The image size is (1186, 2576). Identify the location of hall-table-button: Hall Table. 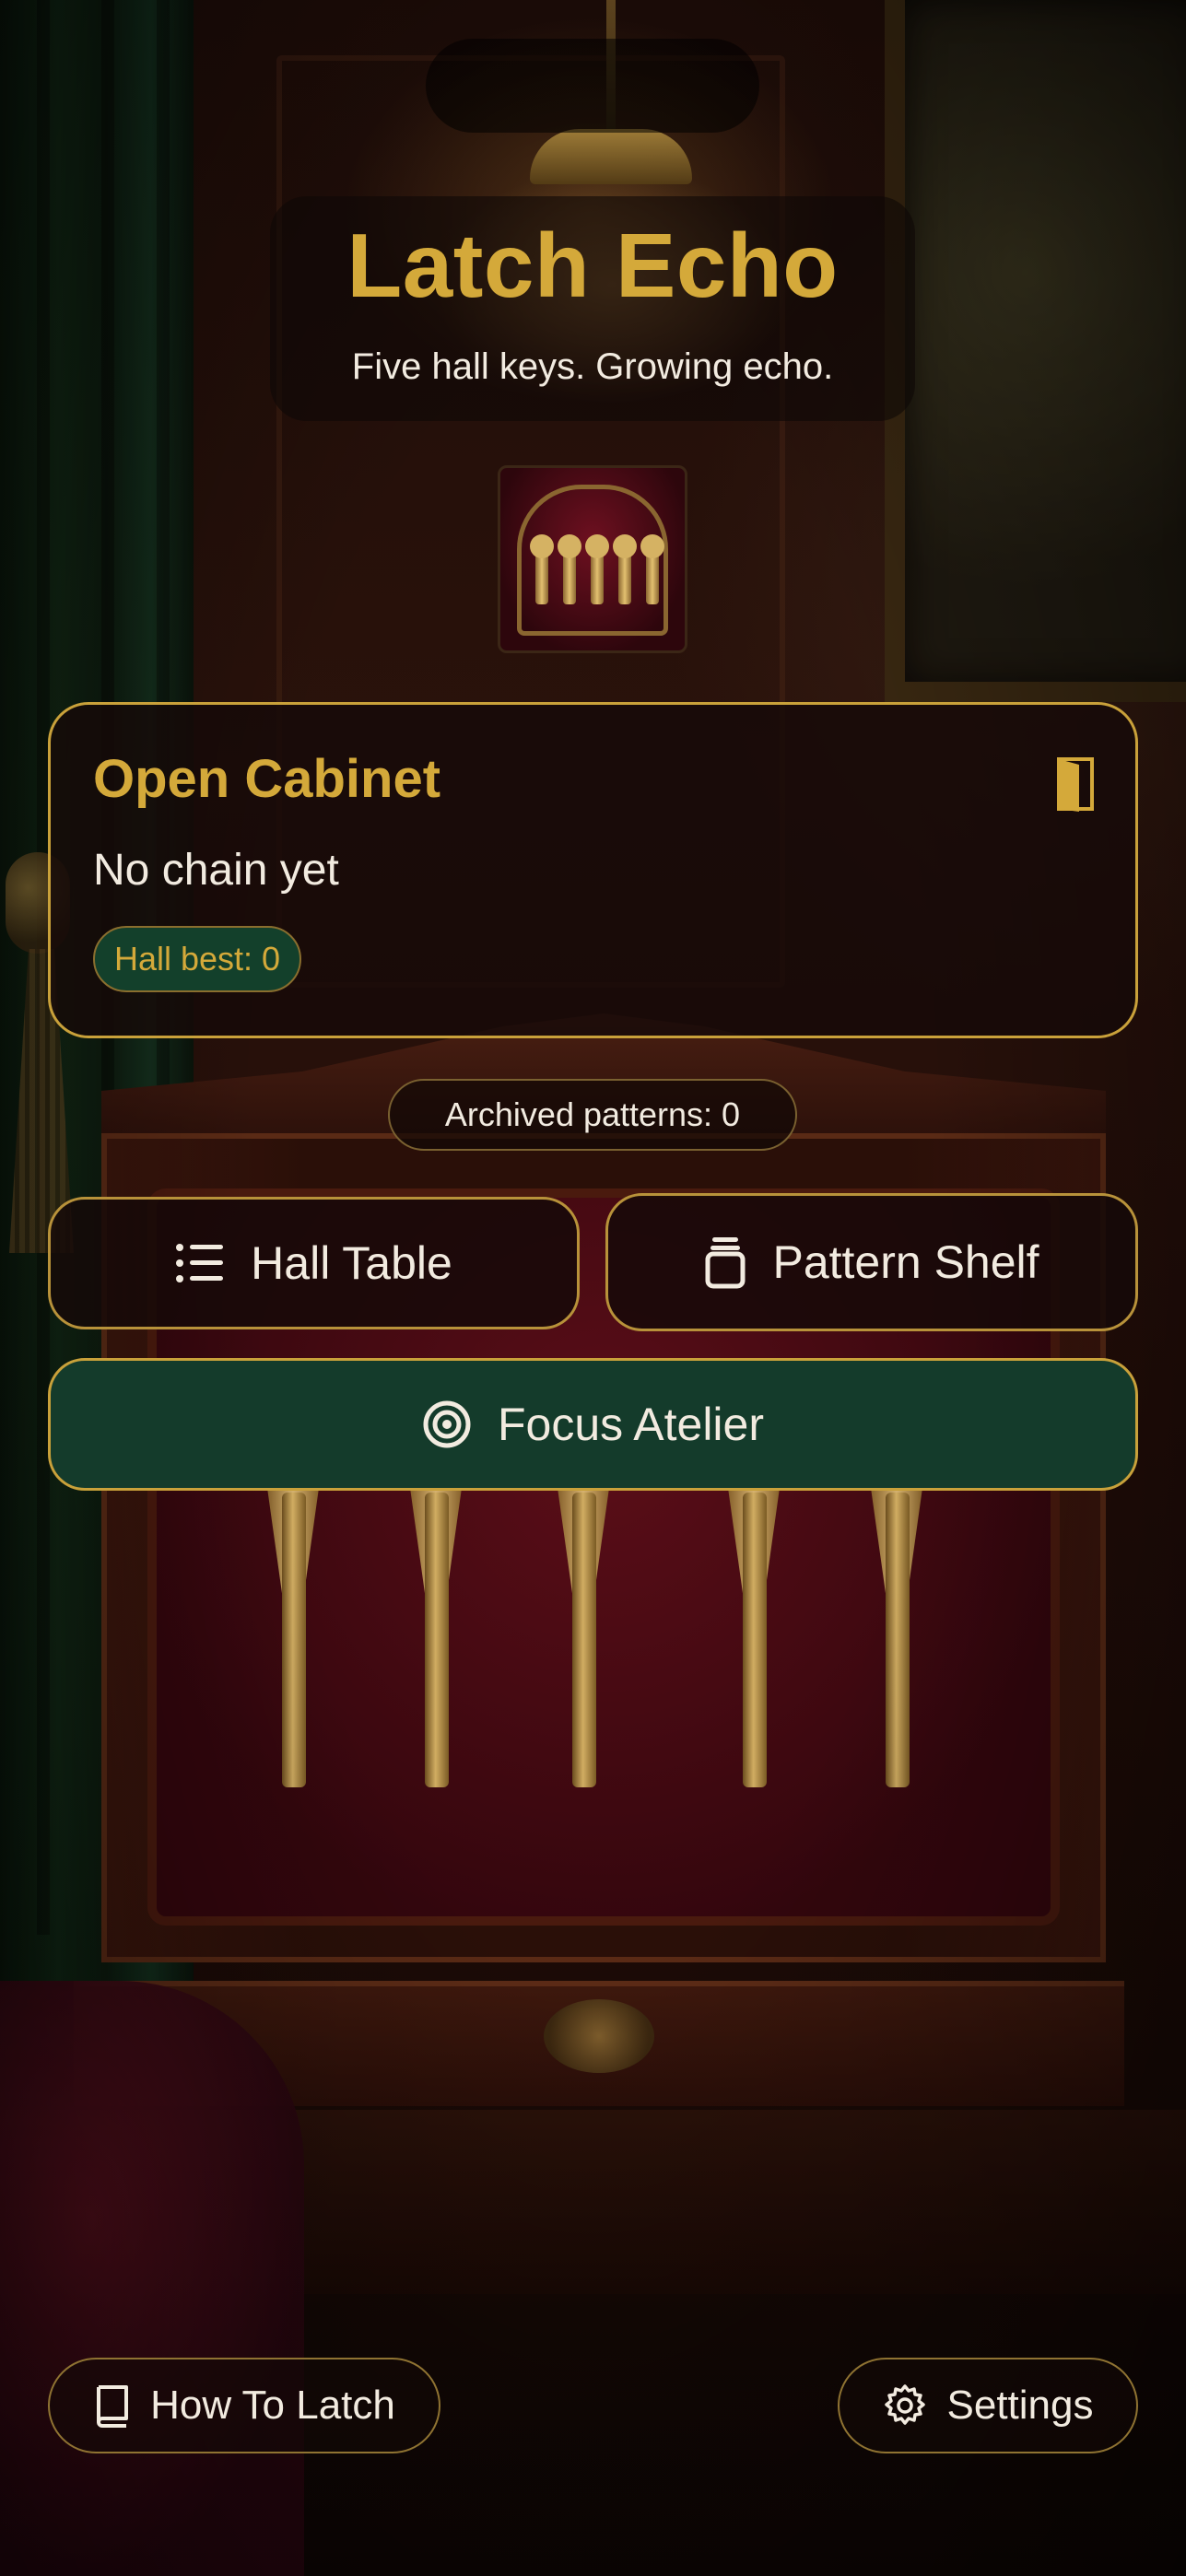
(314, 1263).